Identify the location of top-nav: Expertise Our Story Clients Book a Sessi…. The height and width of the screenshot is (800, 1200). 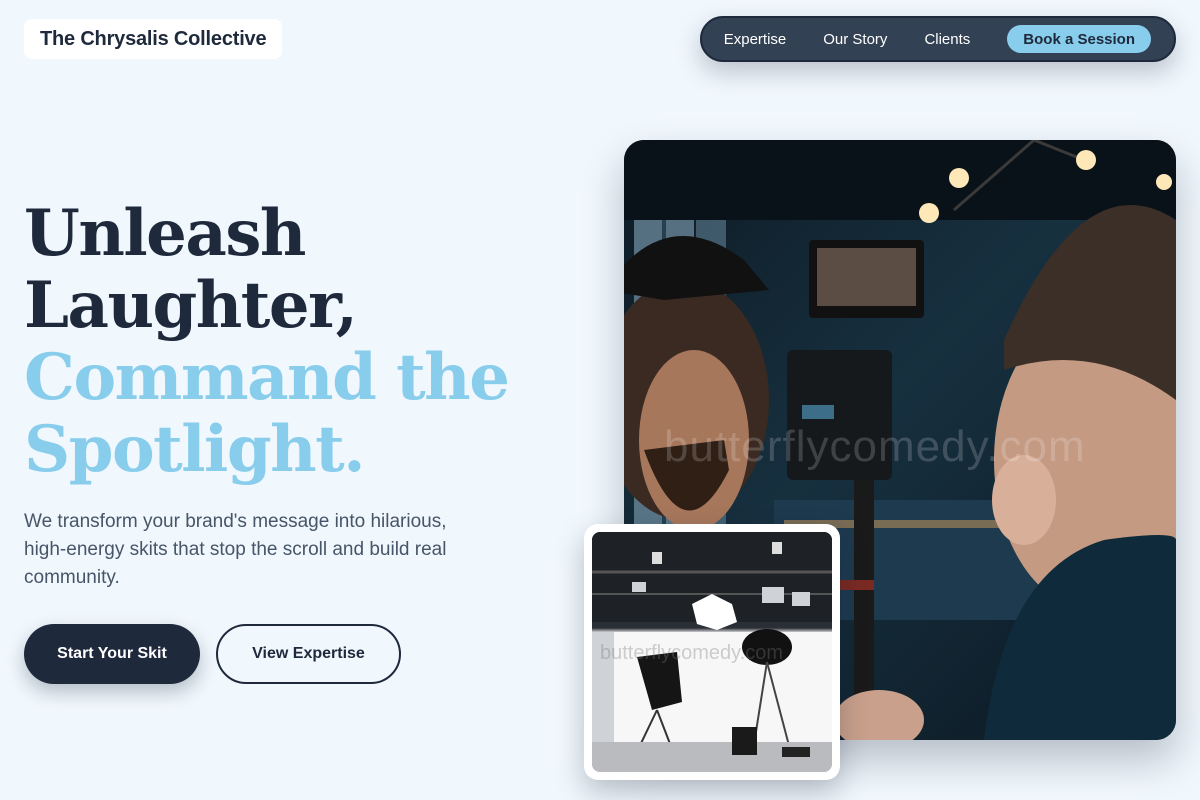
(938, 39).